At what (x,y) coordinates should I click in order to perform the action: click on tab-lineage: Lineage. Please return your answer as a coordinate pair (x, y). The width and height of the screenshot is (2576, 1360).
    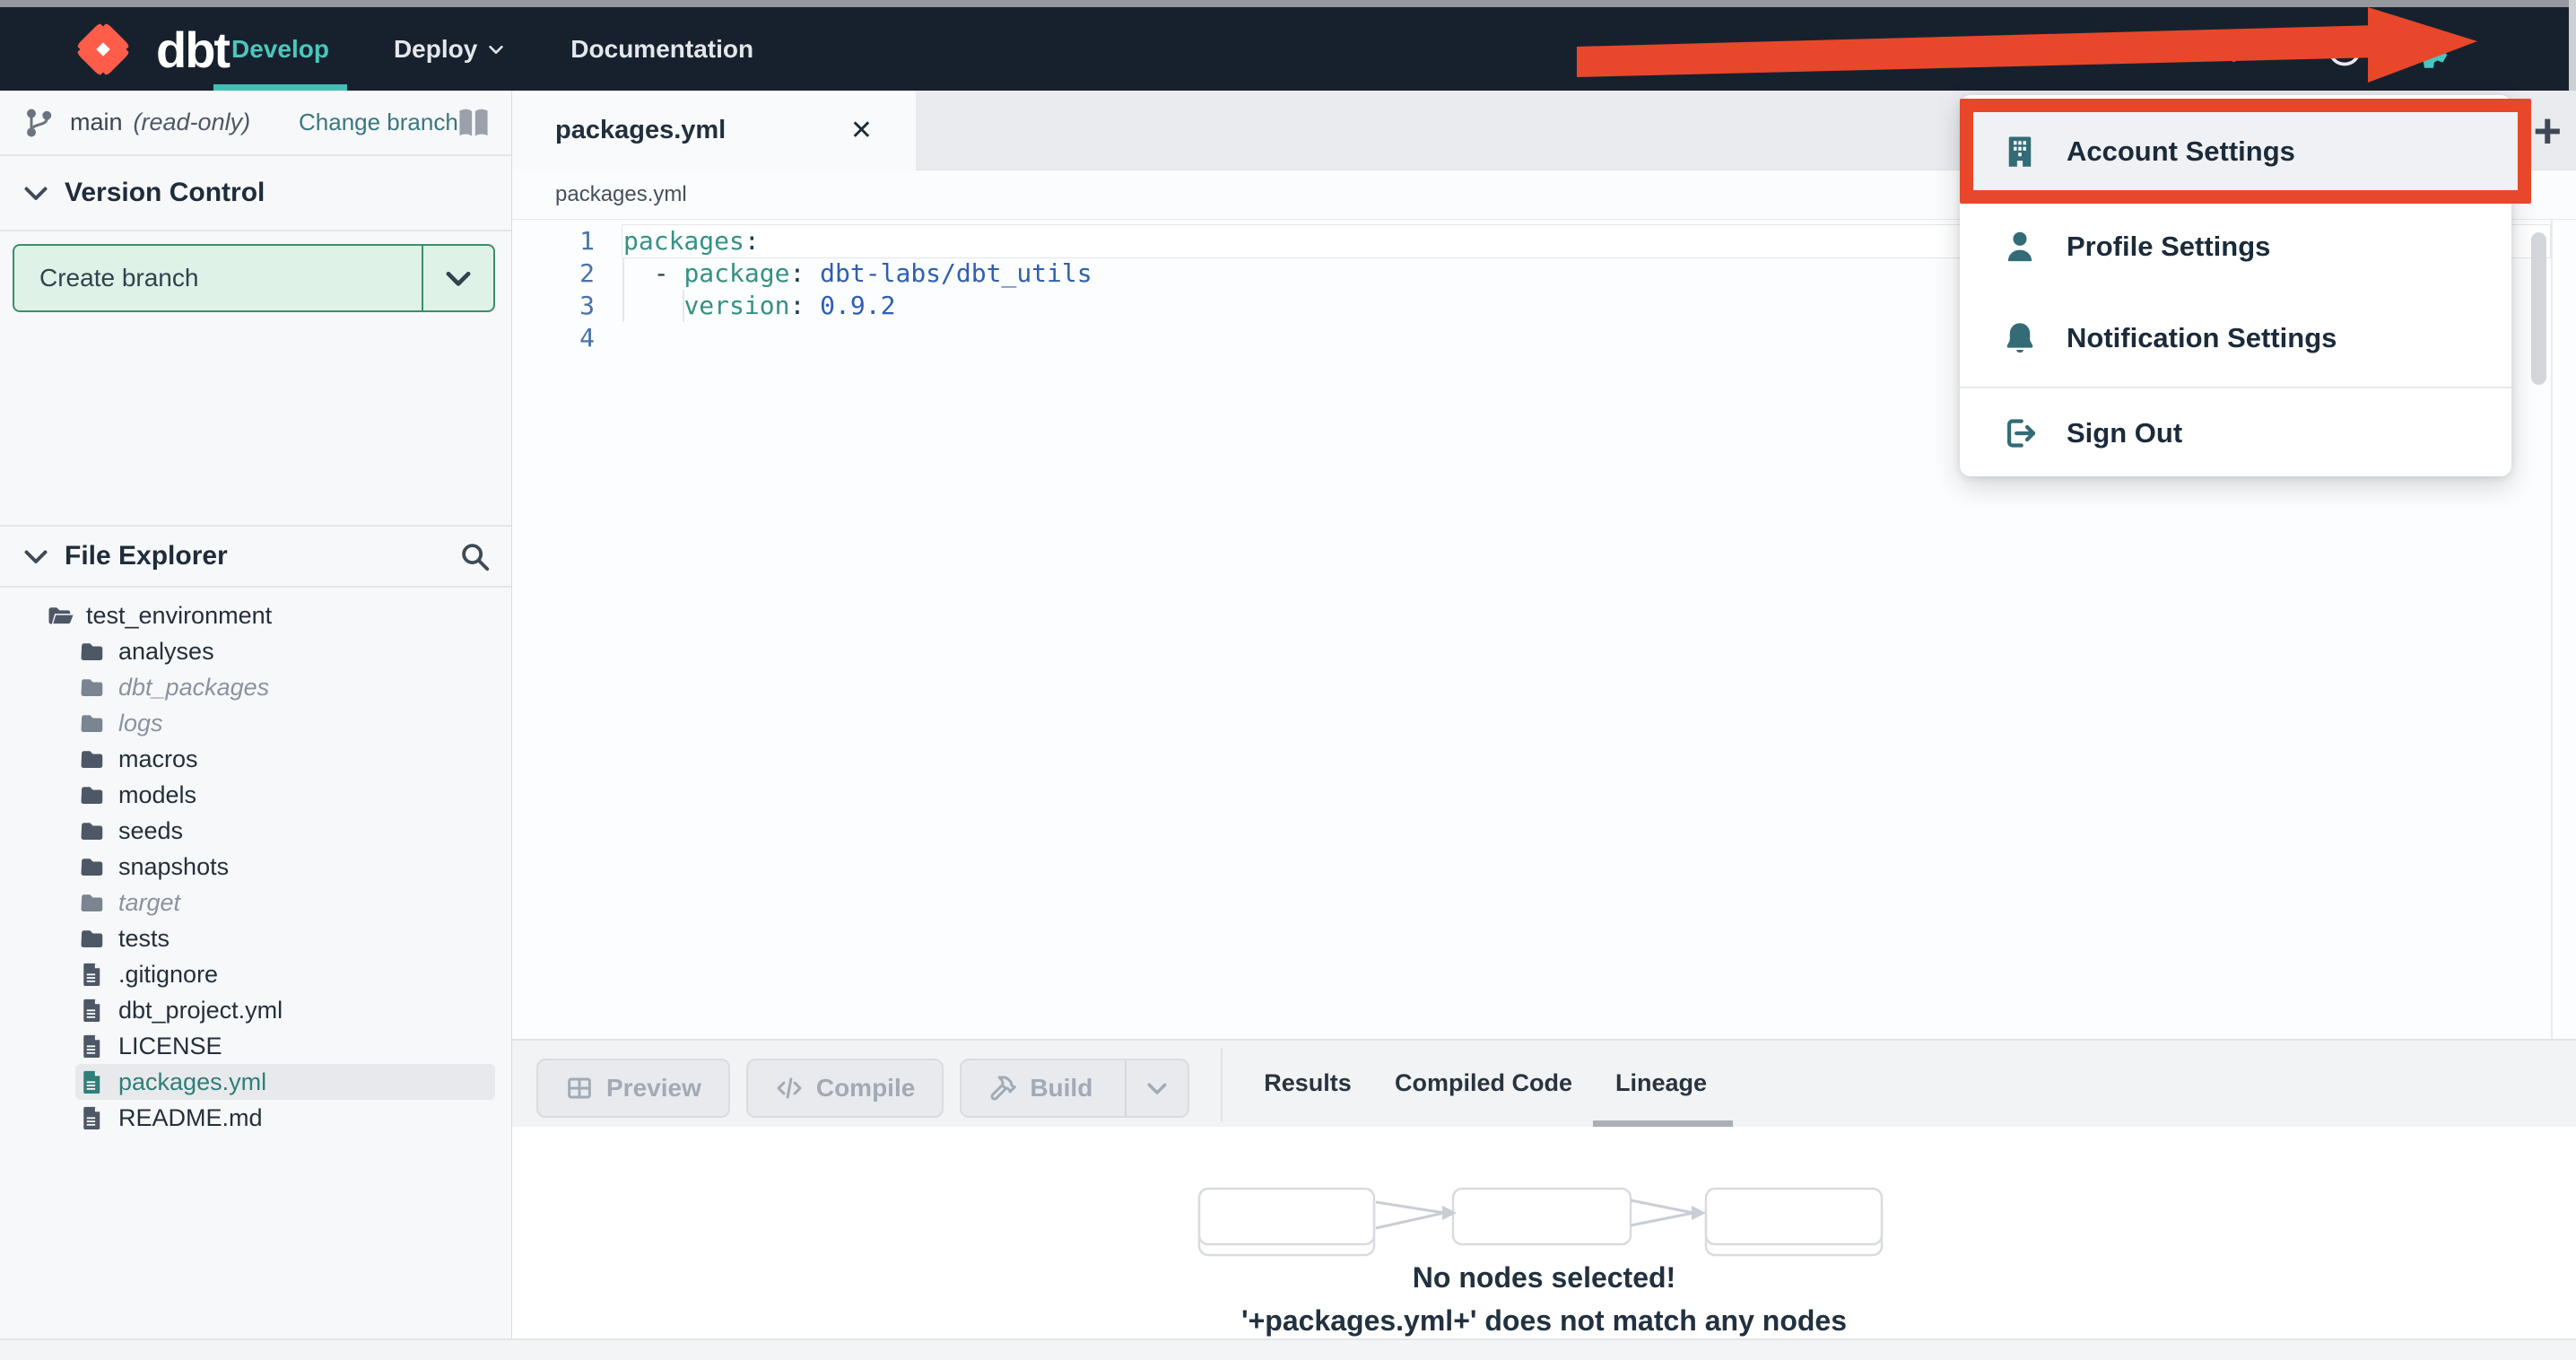
    Looking at the image, I should click on (1661, 1083).